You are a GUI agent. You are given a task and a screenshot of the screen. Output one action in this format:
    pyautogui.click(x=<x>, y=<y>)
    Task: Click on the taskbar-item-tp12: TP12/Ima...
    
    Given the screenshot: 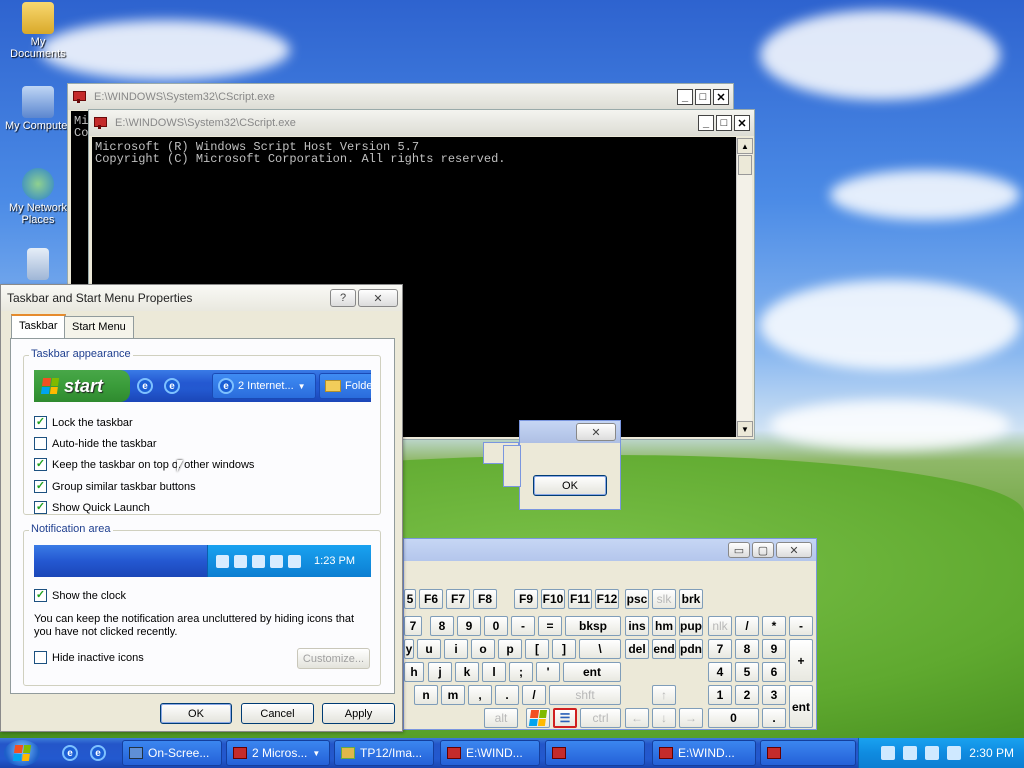 What is the action you would take?
    pyautogui.click(x=384, y=753)
    